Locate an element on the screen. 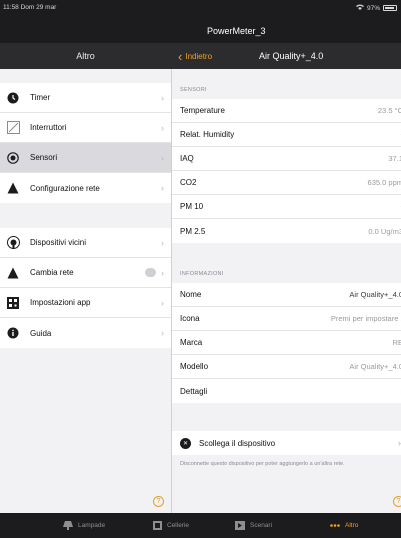 Image resolution: width=401 pixels, height=538 pixels. row-value: 23.5 °C is located at coordinates (389, 110).